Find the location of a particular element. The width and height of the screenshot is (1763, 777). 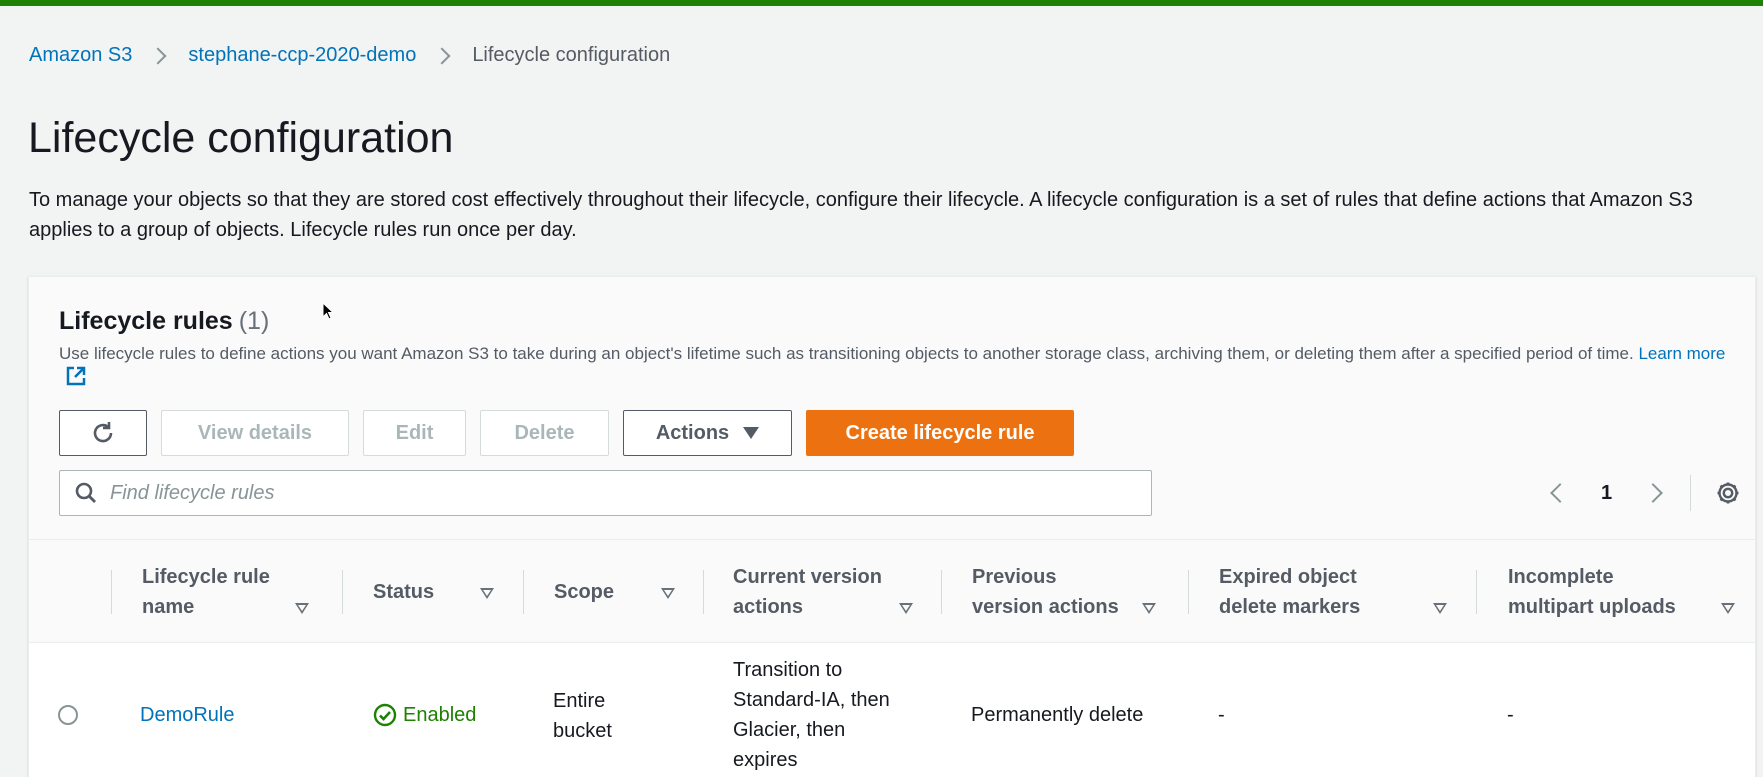

scope-cell: Entire bucket is located at coordinates (582, 716).